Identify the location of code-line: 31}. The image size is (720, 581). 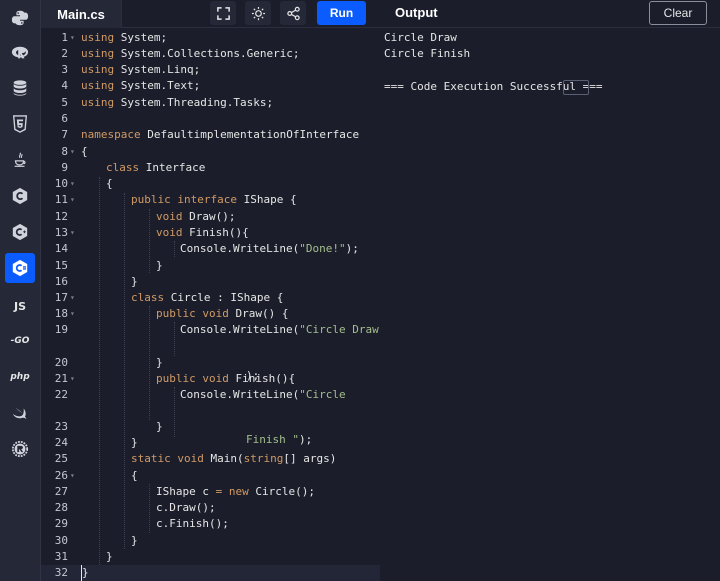
(83, 556).